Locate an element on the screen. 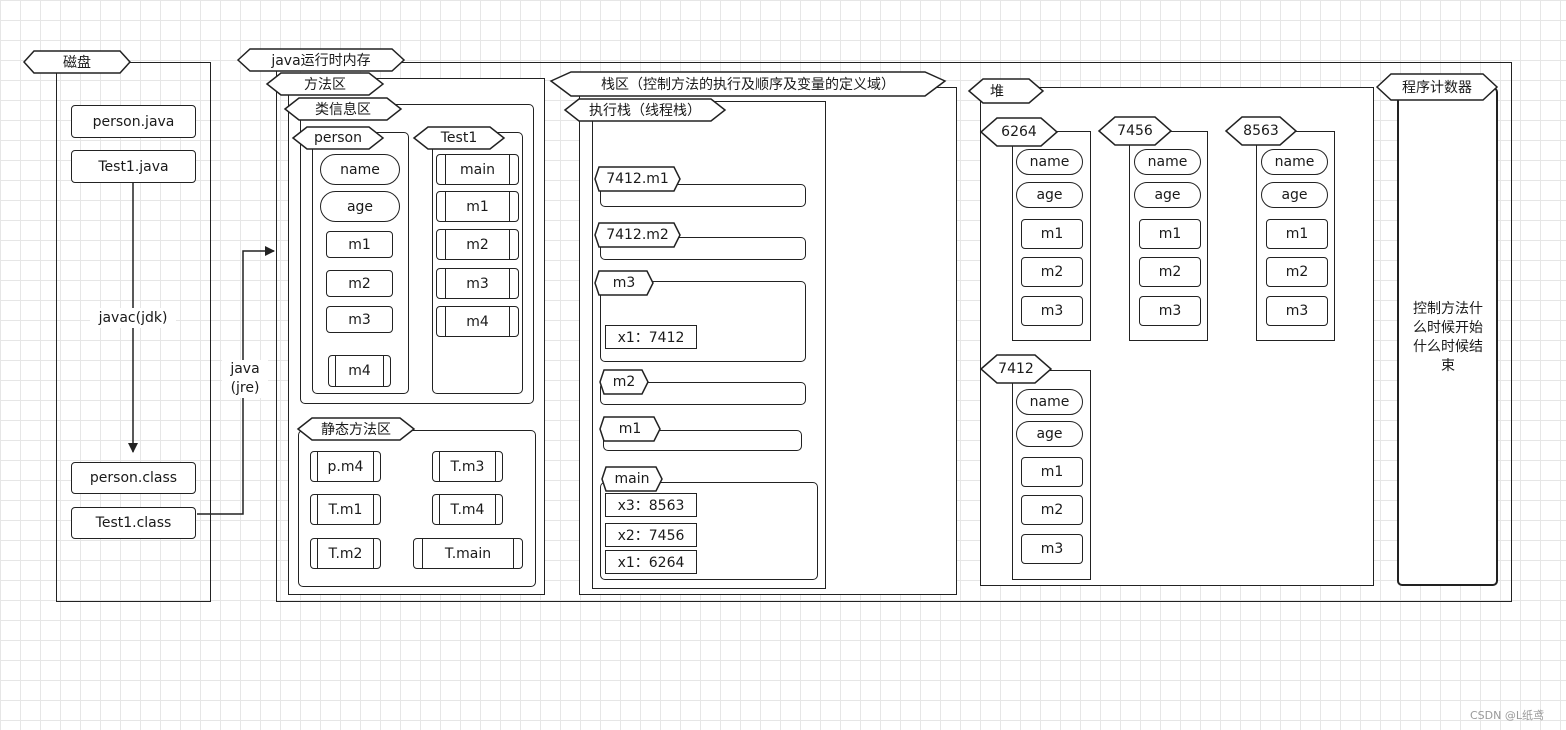 This screenshot has width=1566, height=730. method-area-tag: 方法区 is located at coordinates (325, 84).